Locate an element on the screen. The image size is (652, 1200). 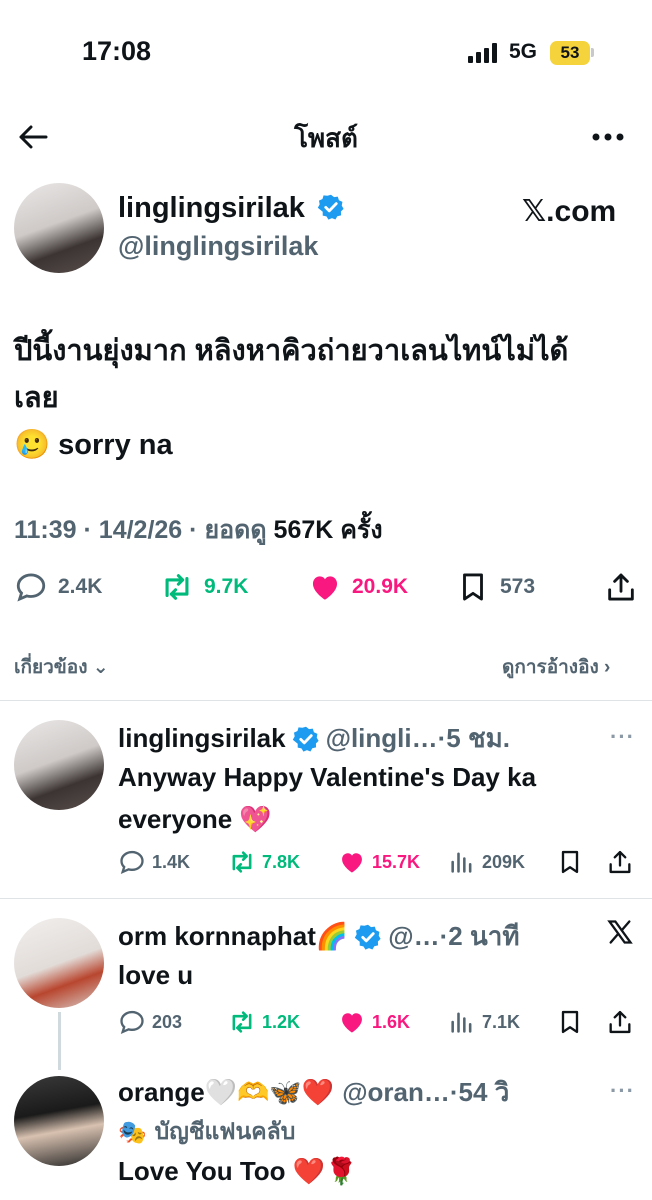
like-button: 15.7K is located at coordinates (379, 862).